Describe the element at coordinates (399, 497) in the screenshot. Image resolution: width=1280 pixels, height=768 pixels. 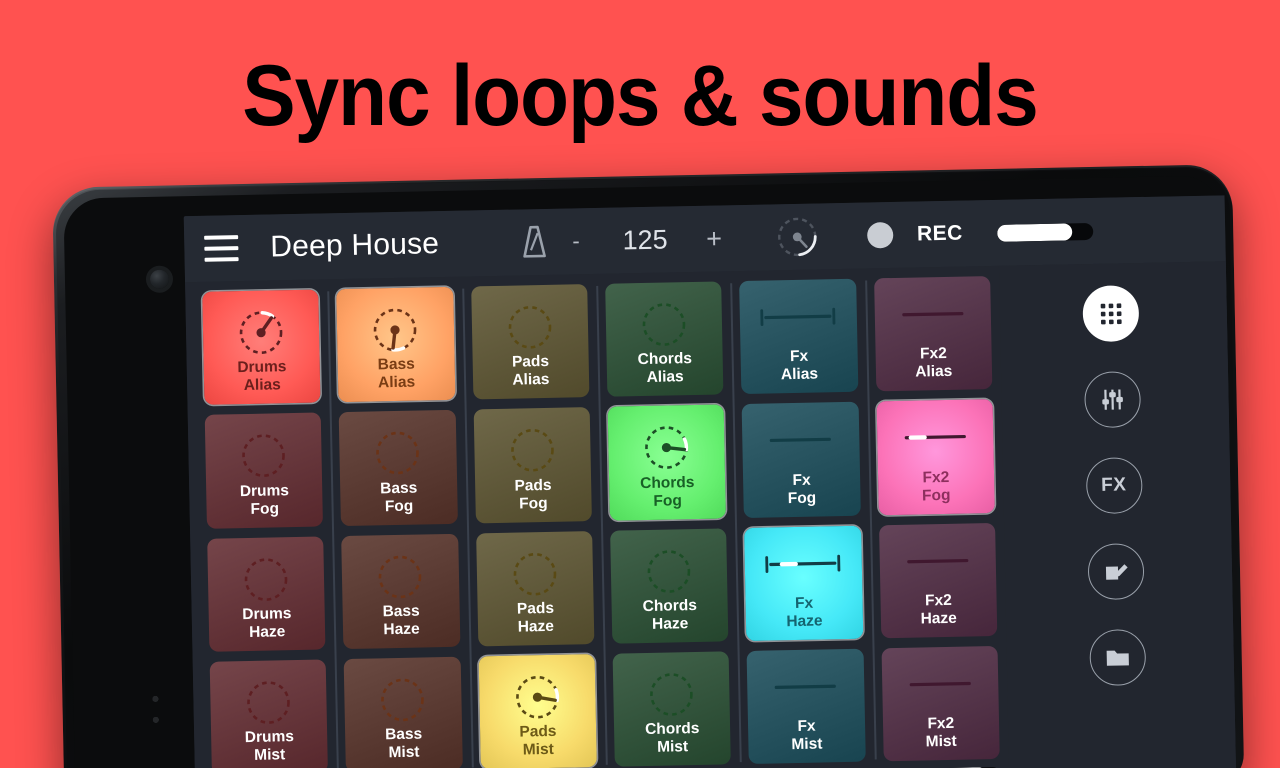
I see `pad-label: Bass Fog` at that location.